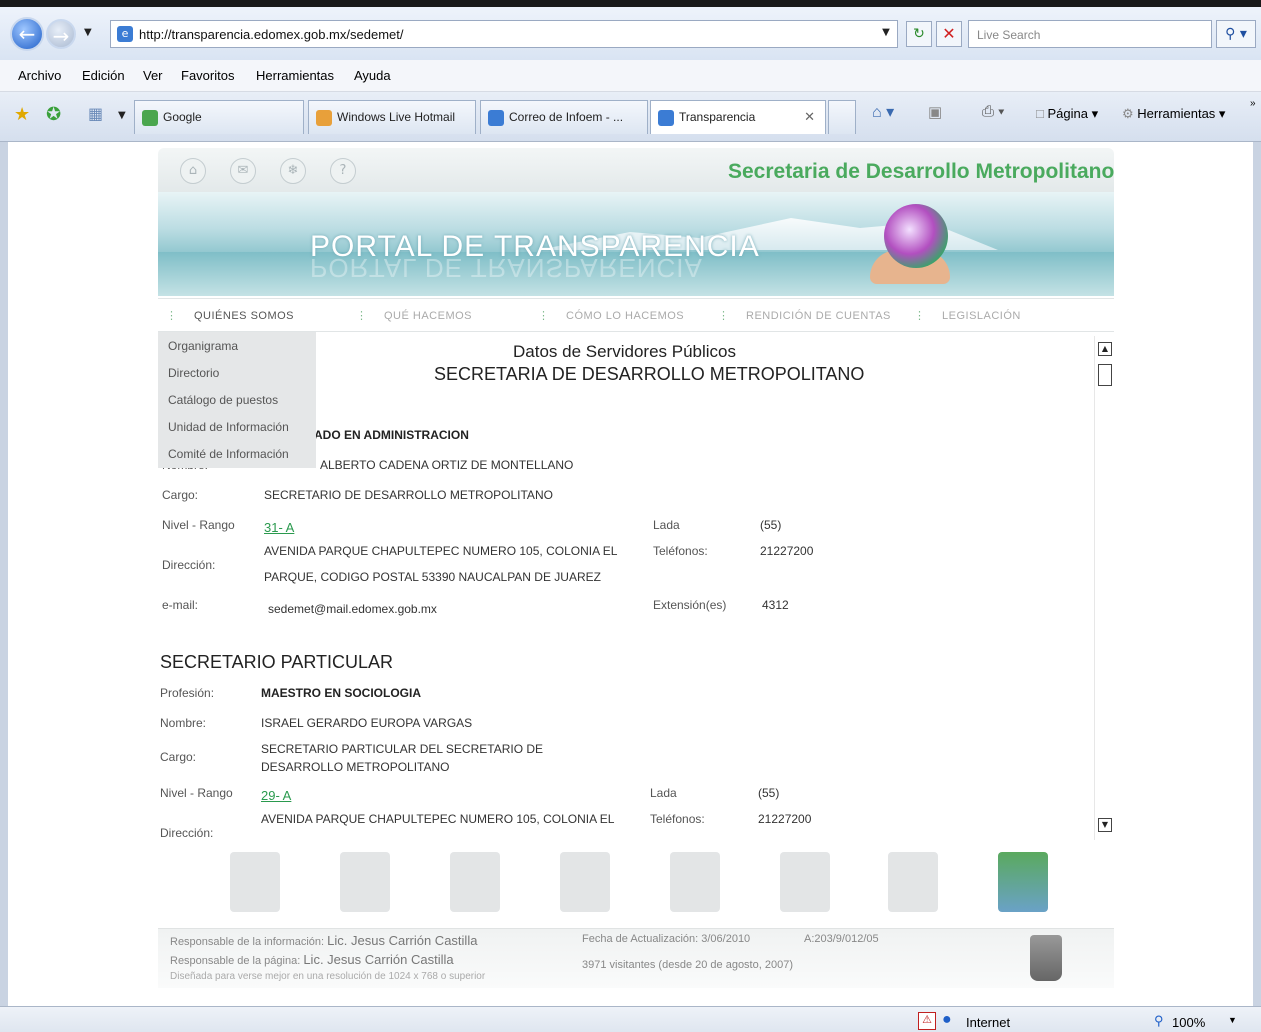  I want to click on cargo-label: Cargo:, so click(180, 495).